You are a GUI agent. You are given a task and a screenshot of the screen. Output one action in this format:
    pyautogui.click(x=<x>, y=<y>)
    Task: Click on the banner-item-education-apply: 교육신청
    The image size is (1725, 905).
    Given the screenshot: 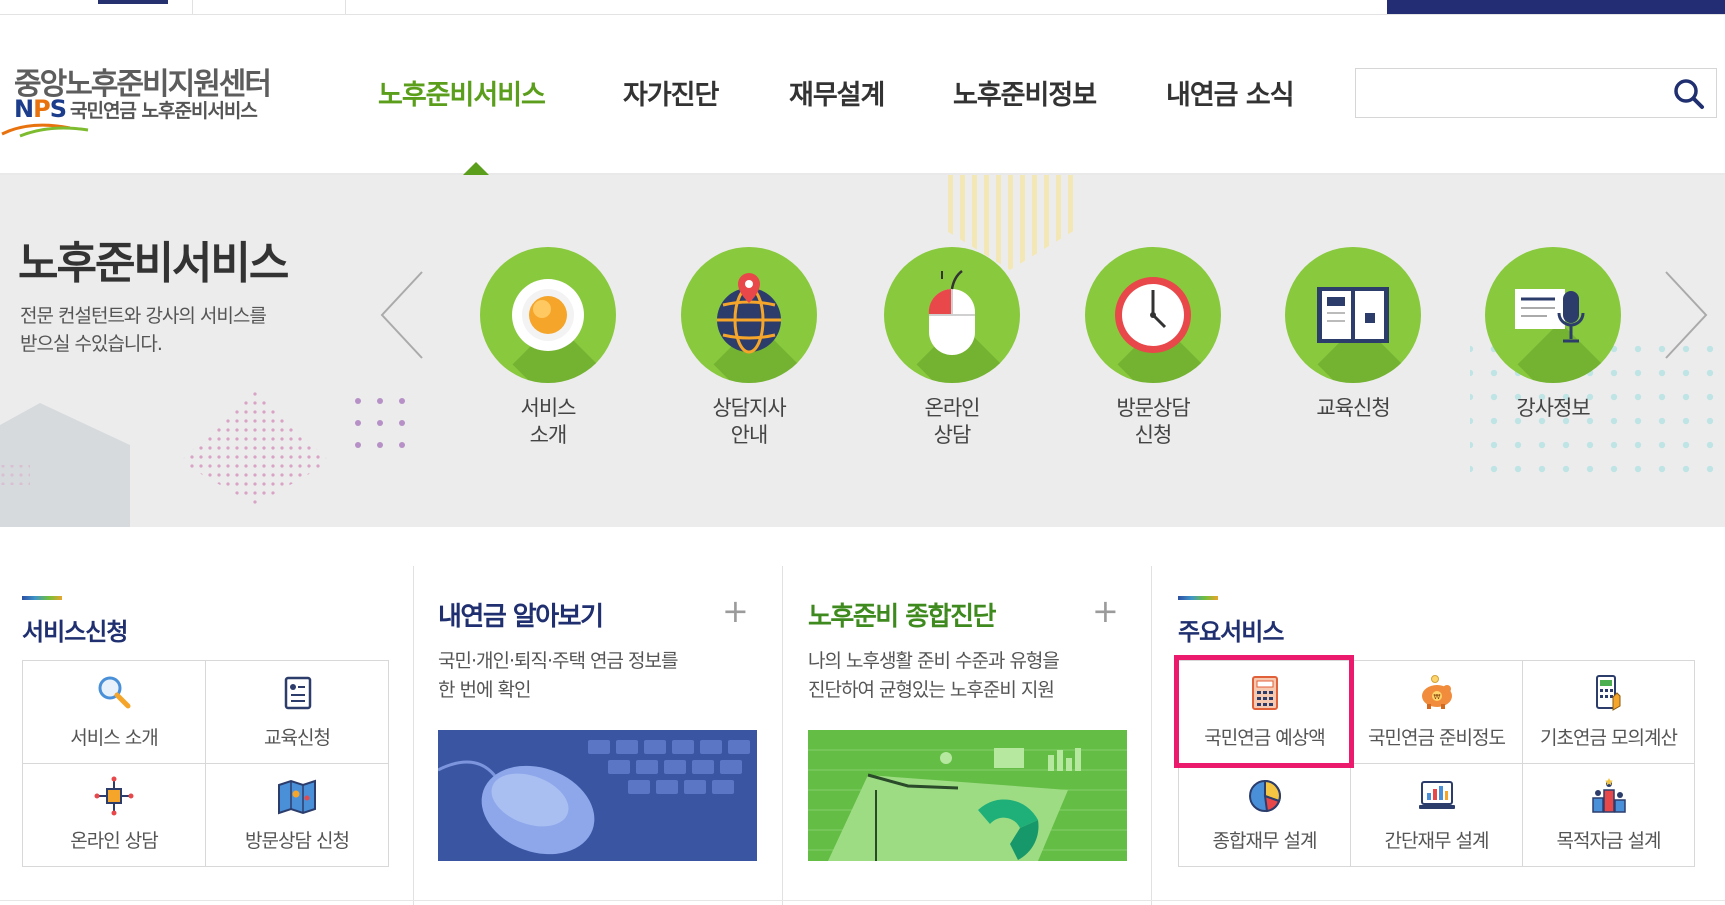 What is the action you would take?
    pyautogui.click(x=1353, y=334)
    